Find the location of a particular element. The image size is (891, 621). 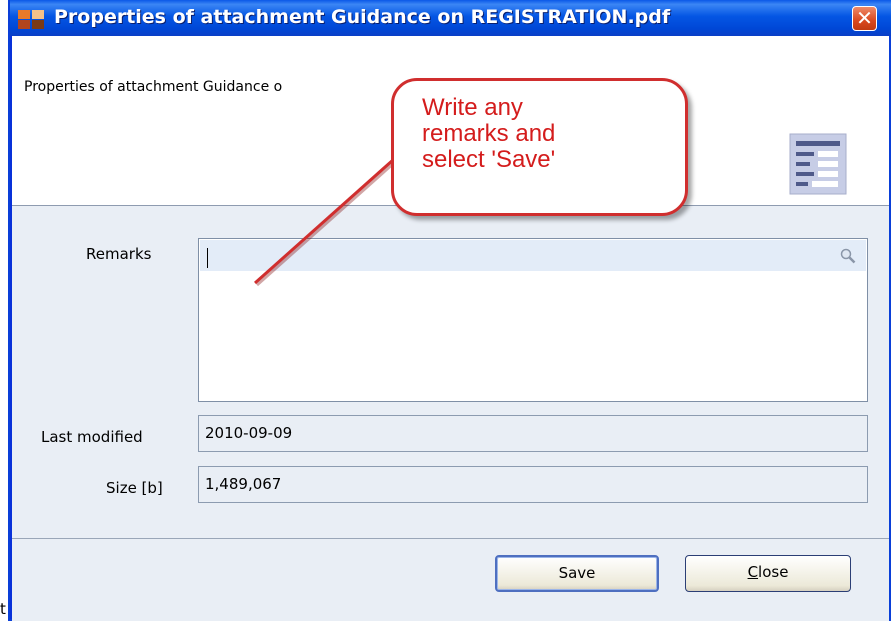

document-properties-icon is located at coordinates (818, 164).